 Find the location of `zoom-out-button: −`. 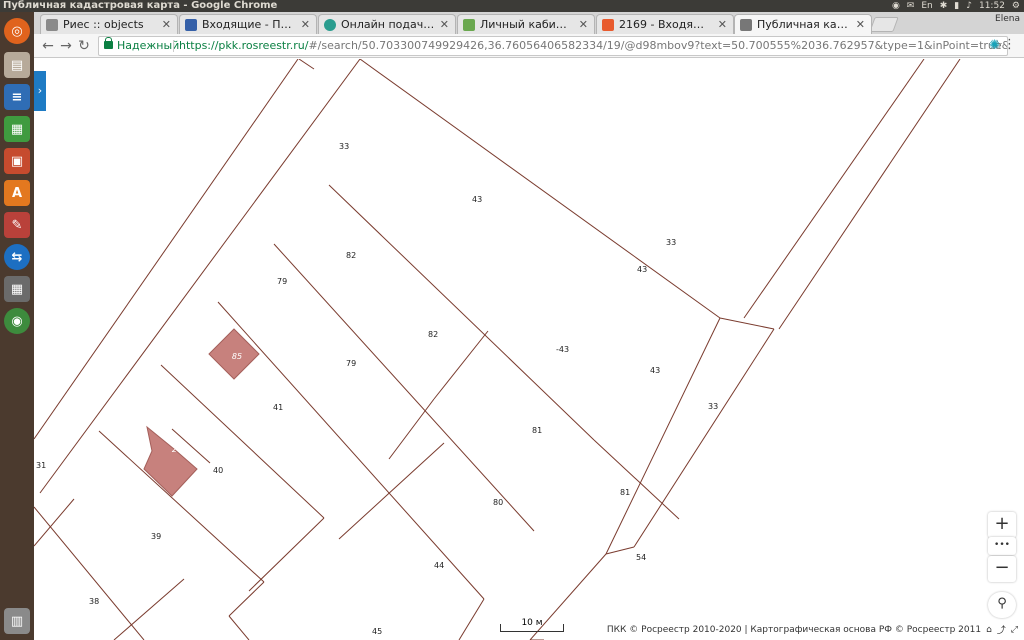

zoom-out-button: − is located at coordinates (1002, 569).